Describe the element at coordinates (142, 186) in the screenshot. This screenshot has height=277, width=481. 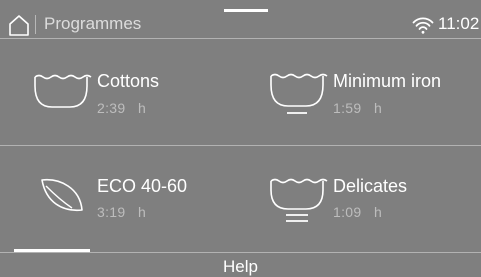
I see `programme-name: ECO 40-60` at that location.